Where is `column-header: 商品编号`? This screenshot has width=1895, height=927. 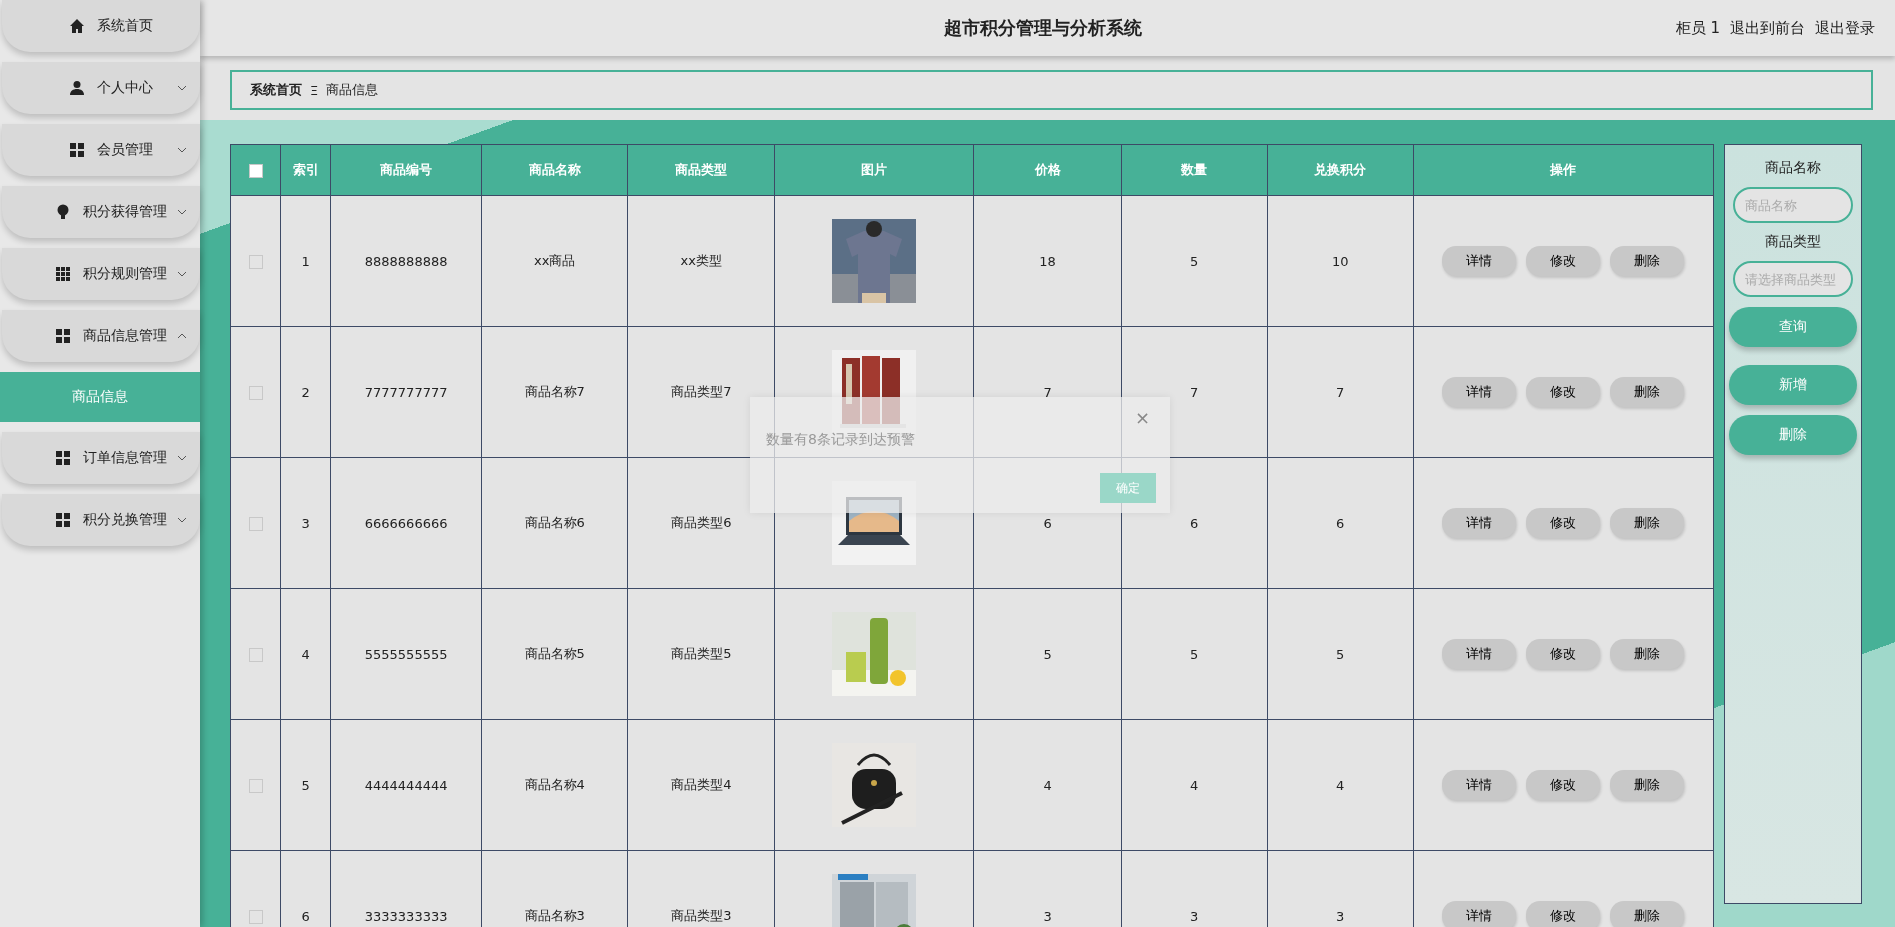 column-header: 商品编号 is located at coordinates (406, 170).